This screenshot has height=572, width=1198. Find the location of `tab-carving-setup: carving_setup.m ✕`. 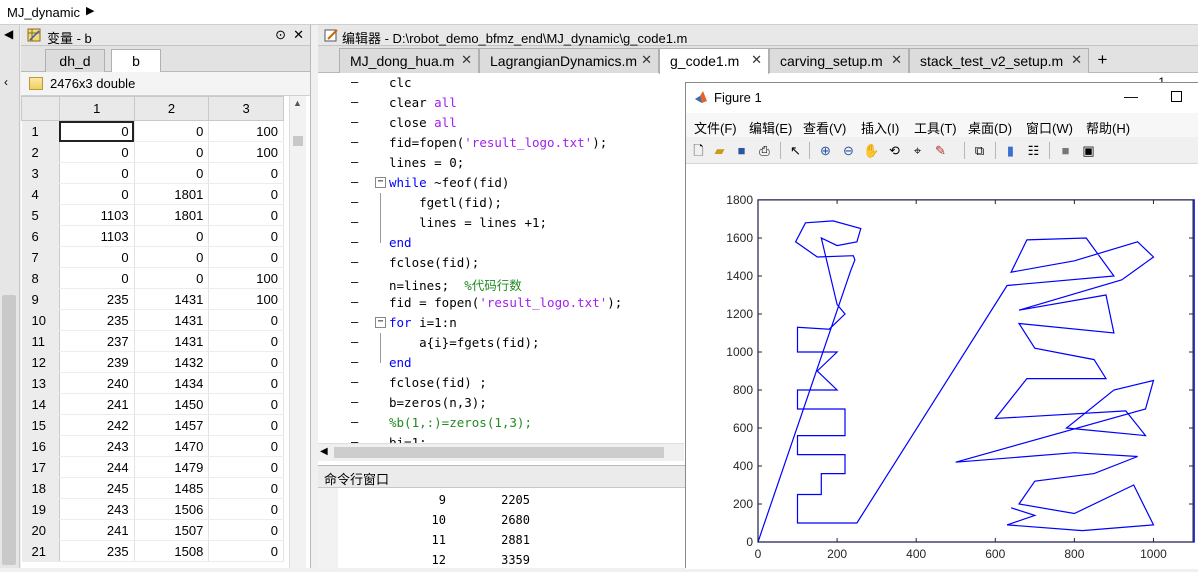

tab-carving-setup: carving_setup.m ✕ is located at coordinates (839, 60).